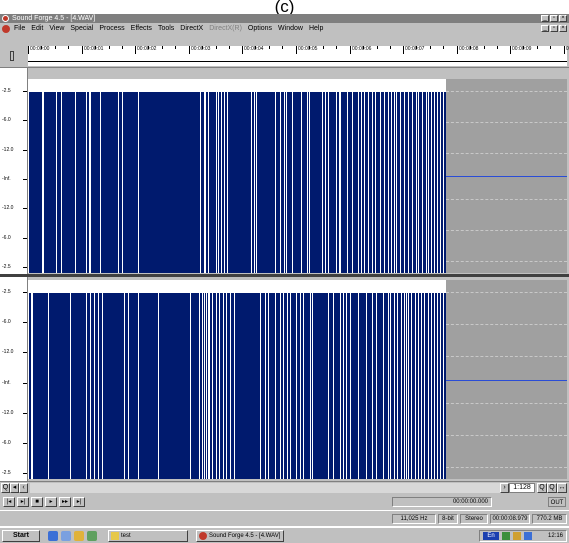 Image resolution: width=569 pixels, height=543 pixels. What do you see at coordinates (66, 536) in the screenshot?
I see `browser-icon` at bounding box center [66, 536].